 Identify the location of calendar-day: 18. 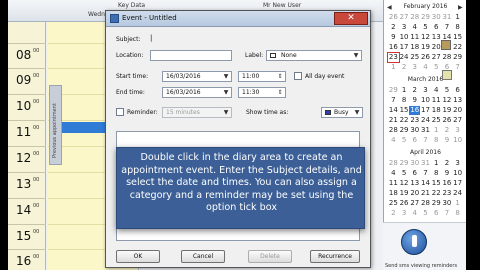
(414, 47).